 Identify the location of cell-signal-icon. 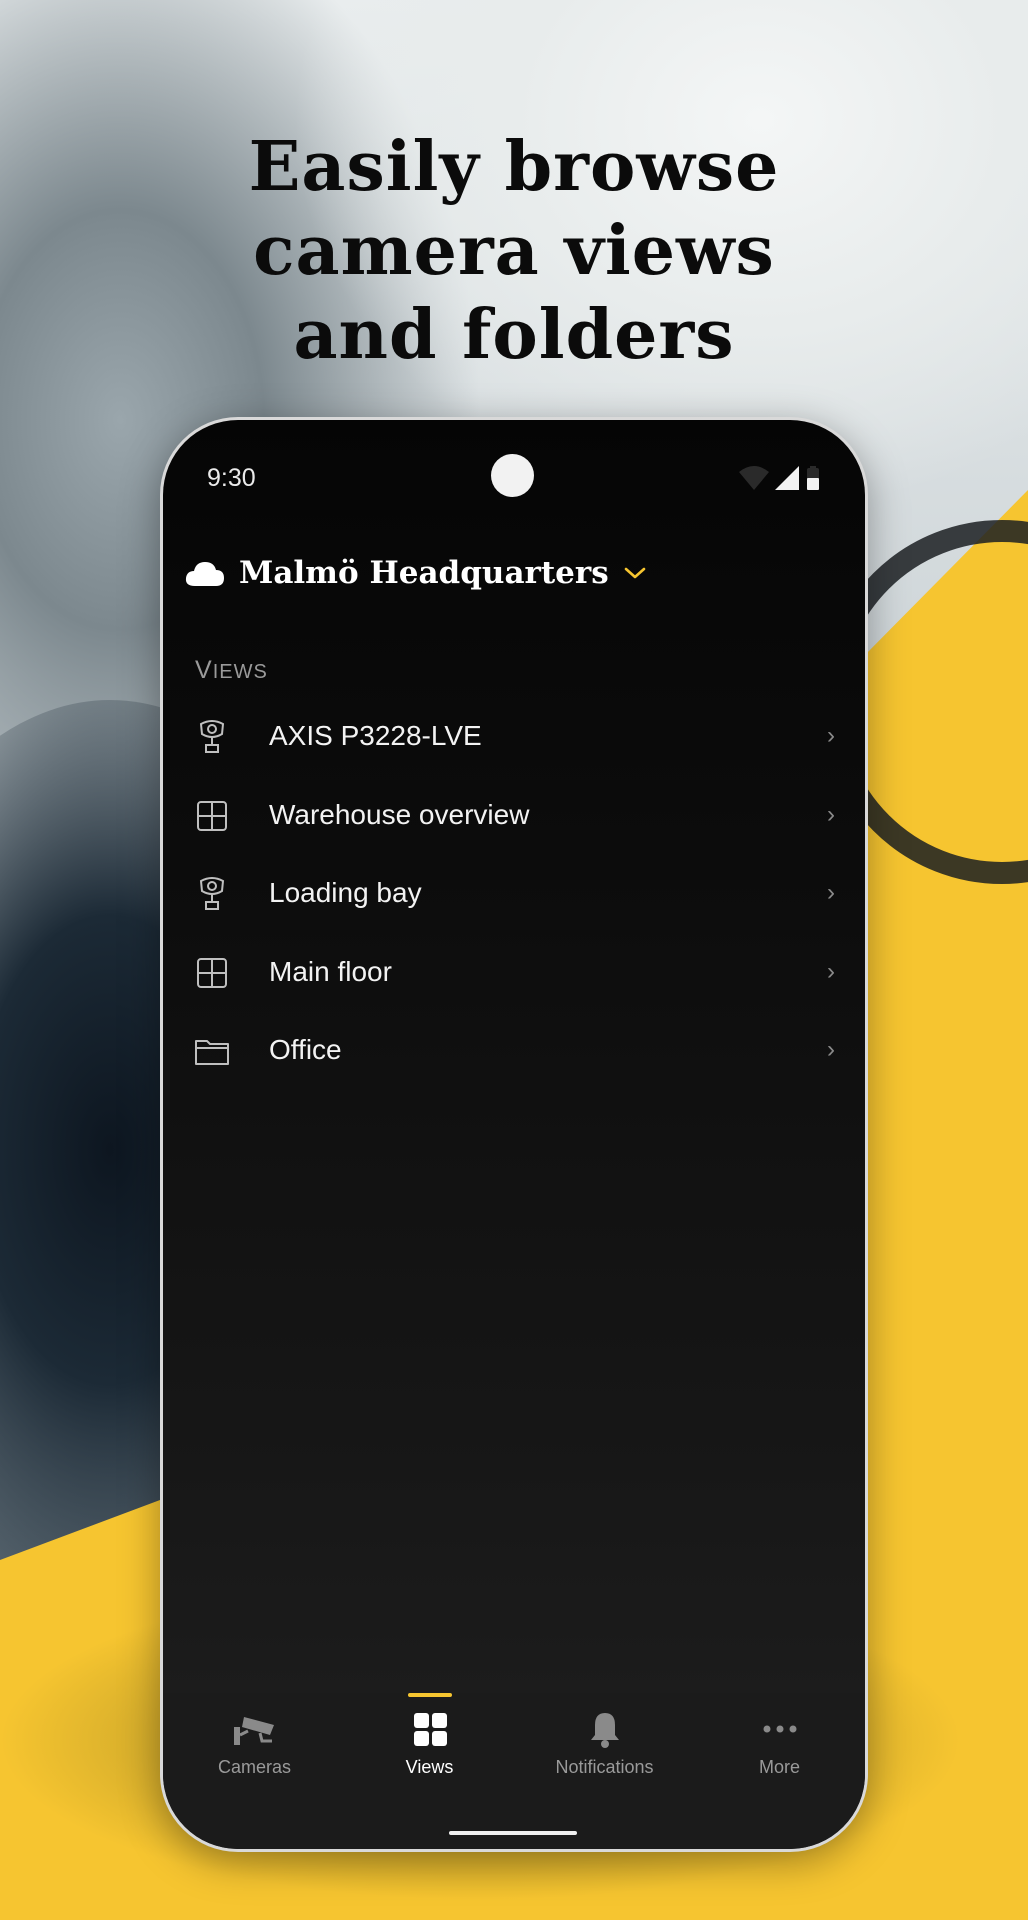
(787, 478).